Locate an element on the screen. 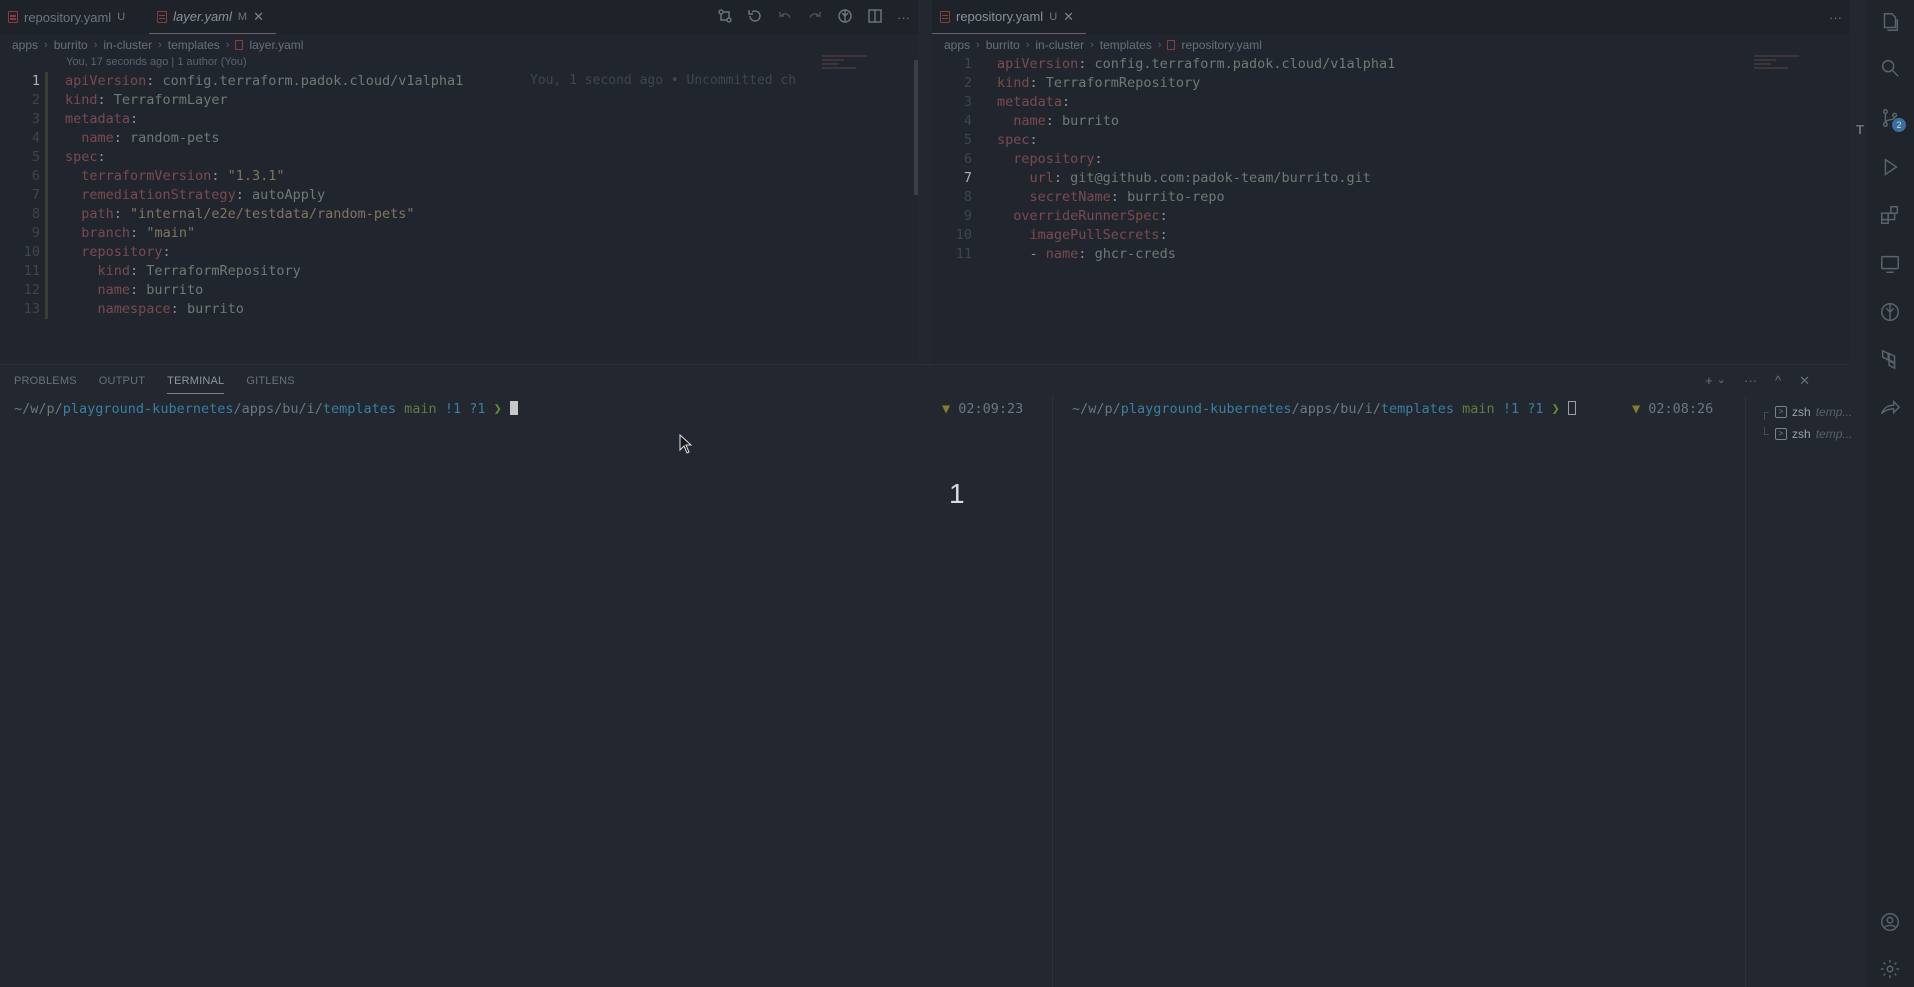  run-debug-icon is located at coordinates (1890, 167).